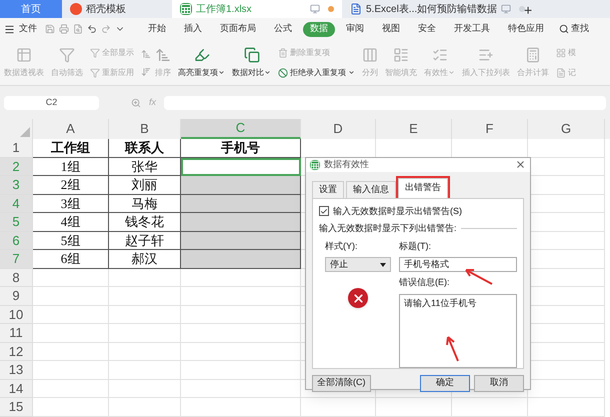 The width and height of the screenshot is (610, 417). Describe the element at coordinates (316, 72) in the screenshot. I see `ribbon-button: 拒绝录入重复项` at that location.